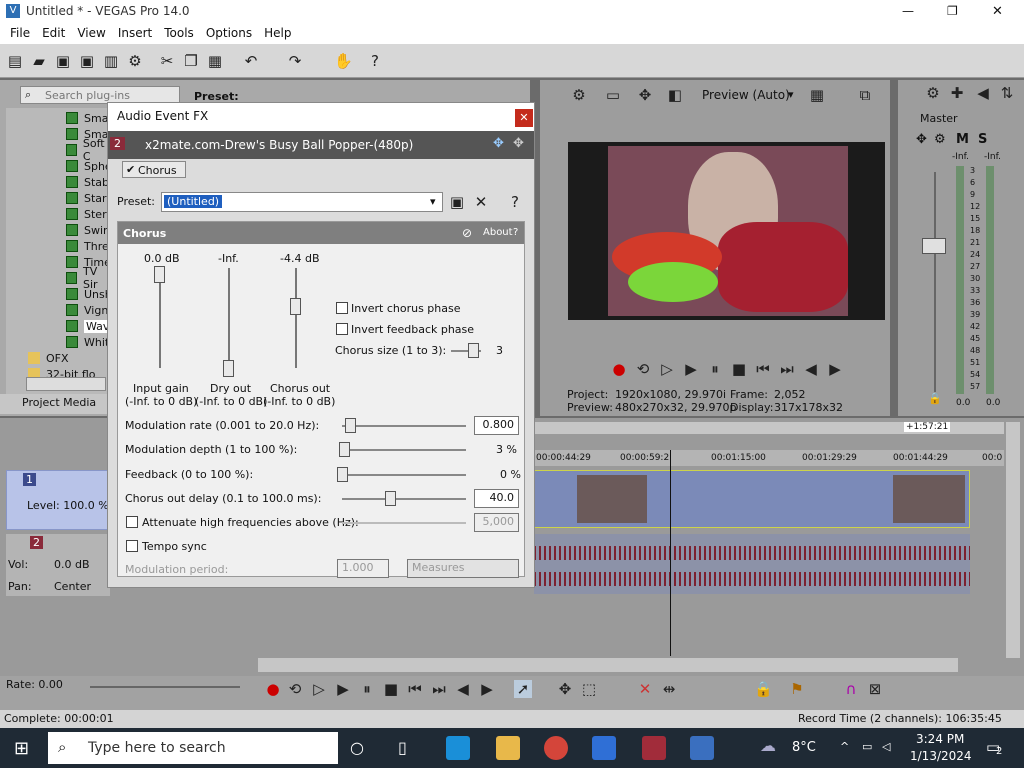 The width and height of the screenshot is (1024, 768). Describe the element at coordinates (496, 425) in the screenshot. I see `mod-rate-input: 0.800` at that location.